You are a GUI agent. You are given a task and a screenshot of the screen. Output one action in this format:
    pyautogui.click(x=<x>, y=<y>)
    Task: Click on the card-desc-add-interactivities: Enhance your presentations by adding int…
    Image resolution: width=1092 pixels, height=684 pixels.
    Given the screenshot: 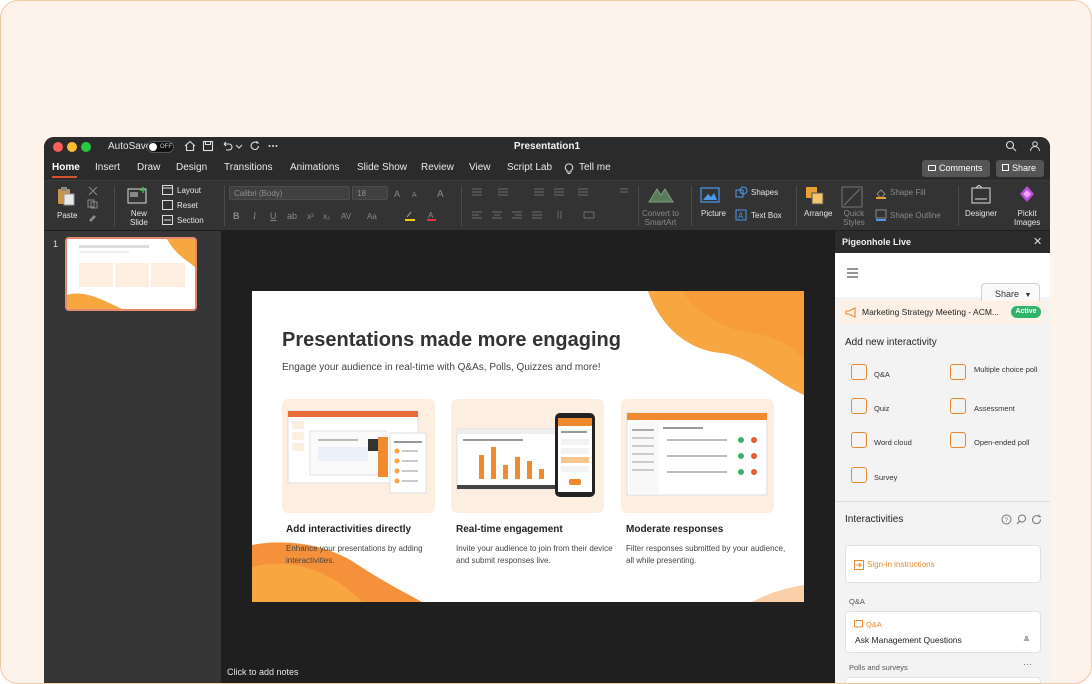 What is the action you would take?
    pyautogui.click(x=354, y=554)
    